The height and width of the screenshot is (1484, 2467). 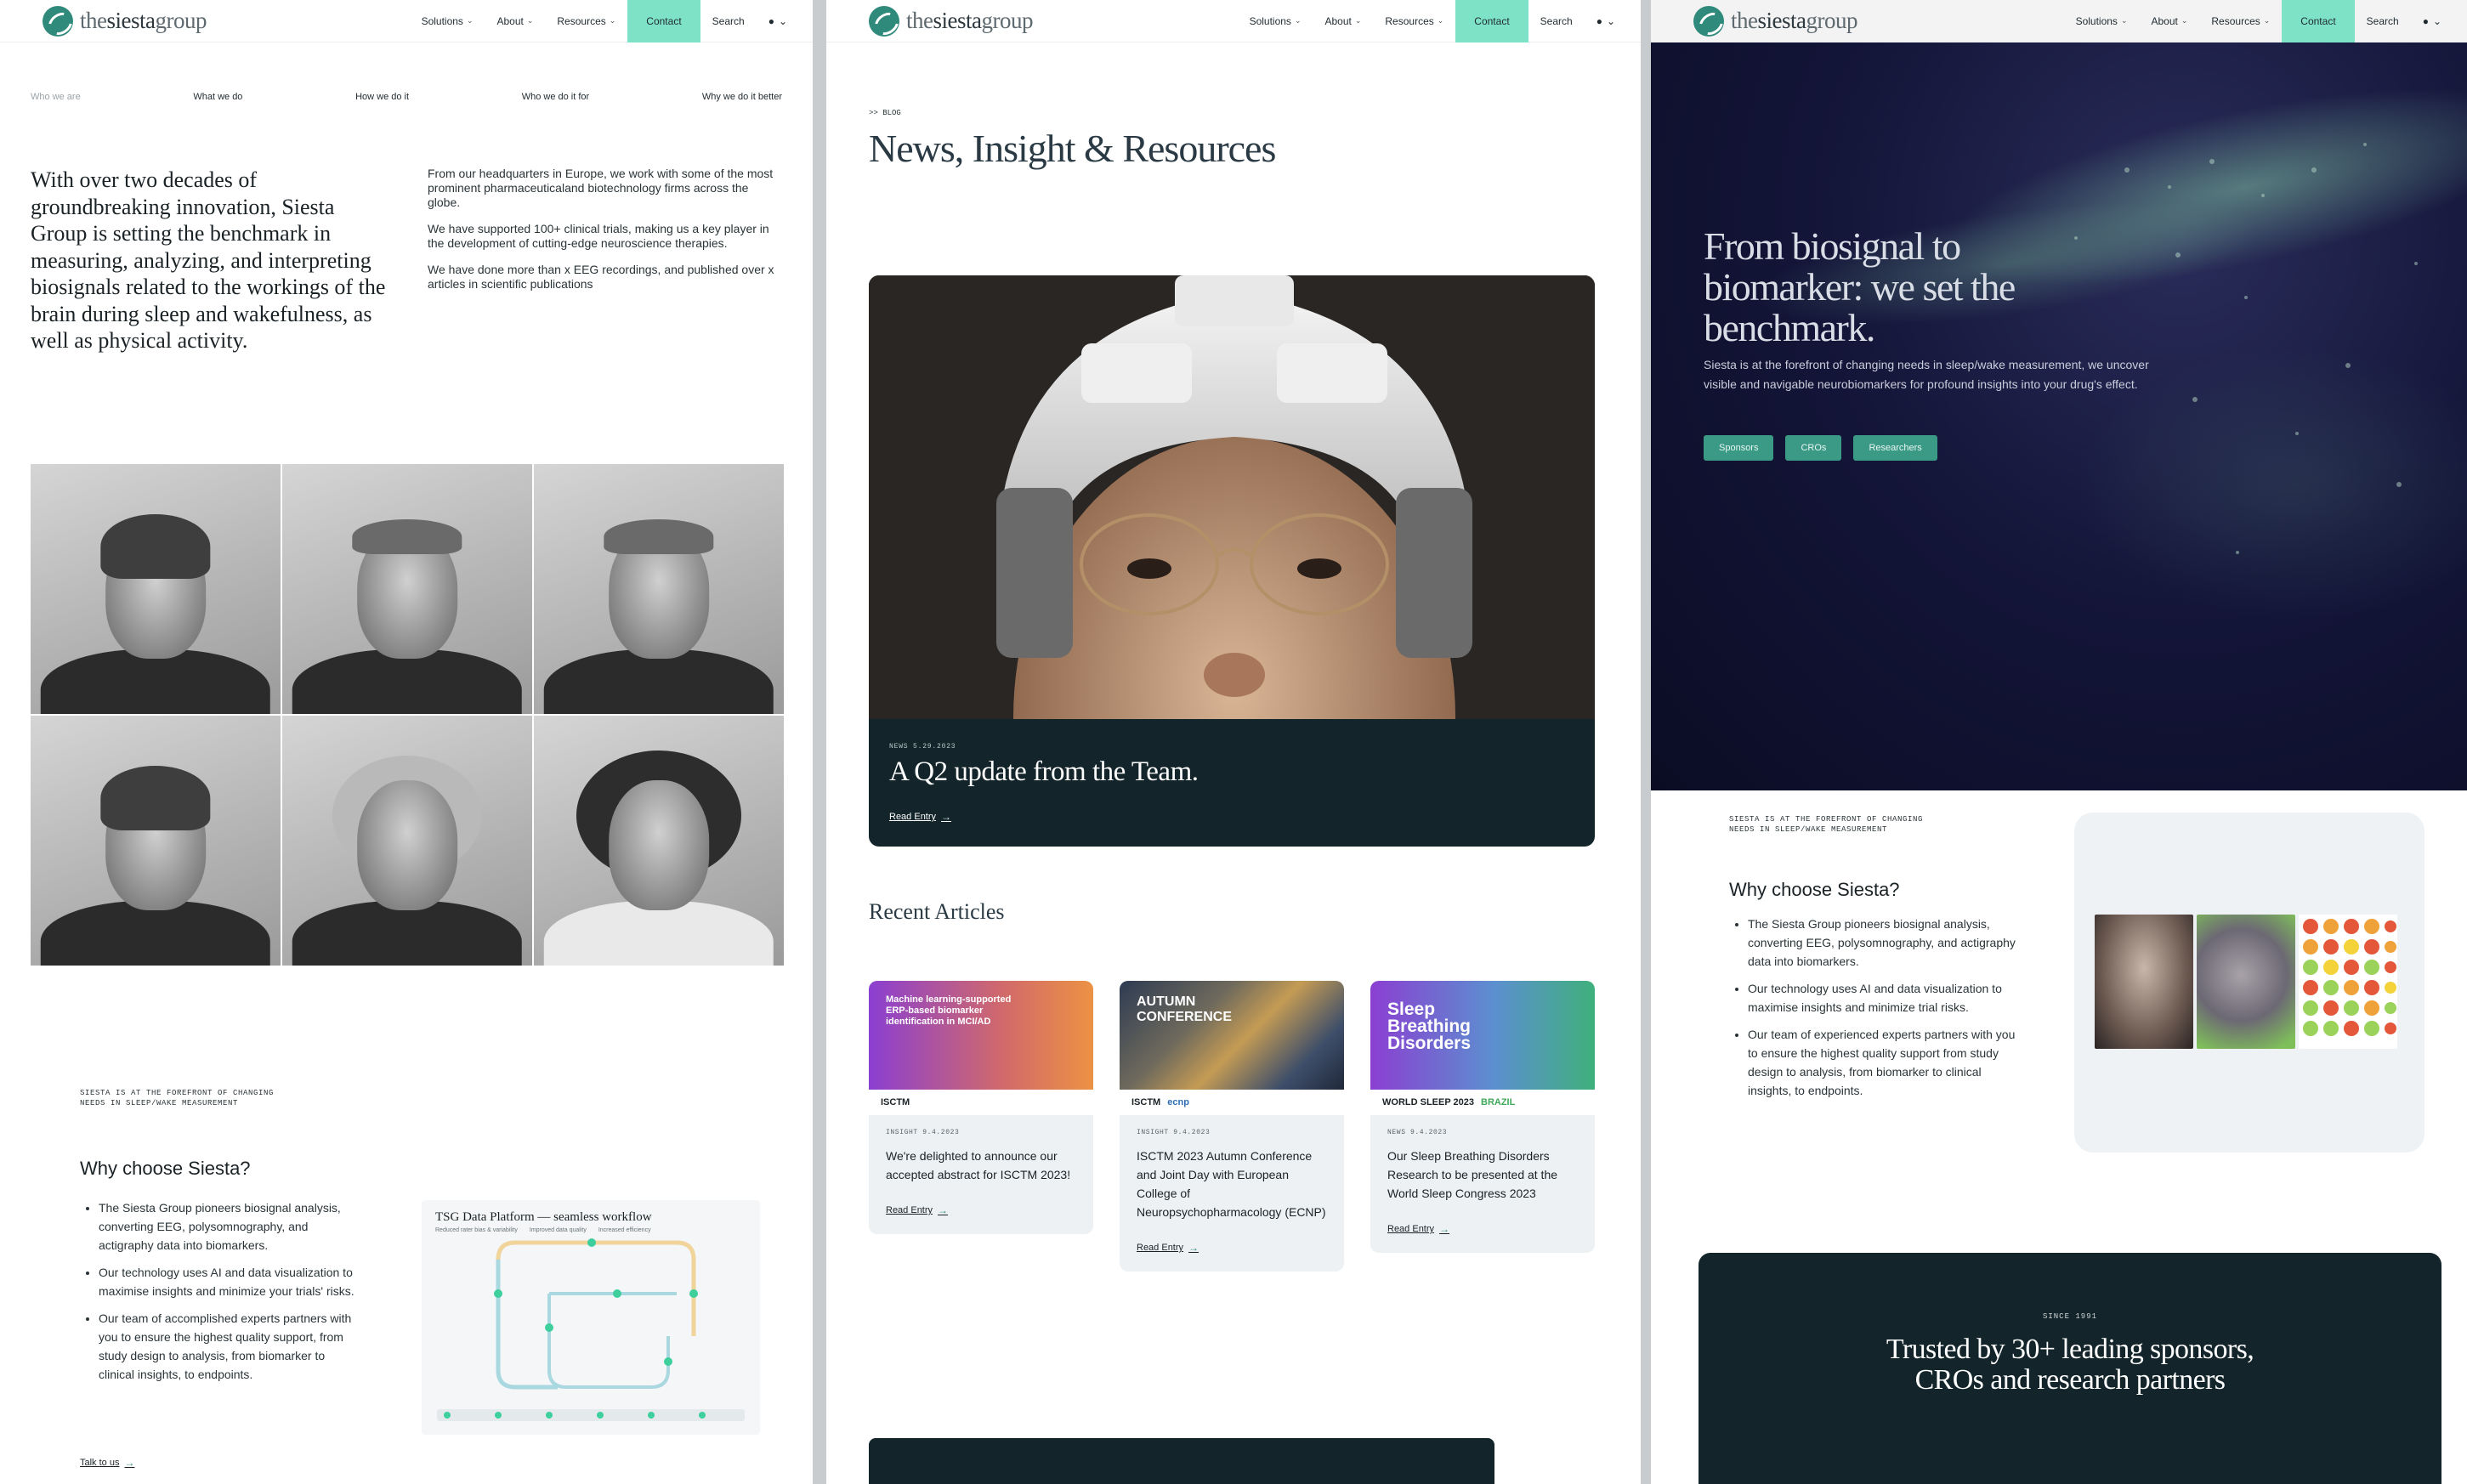 What do you see at coordinates (407, 715) in the screenshot?
I see `team-photo-grid` at bounding box center [407, 715].